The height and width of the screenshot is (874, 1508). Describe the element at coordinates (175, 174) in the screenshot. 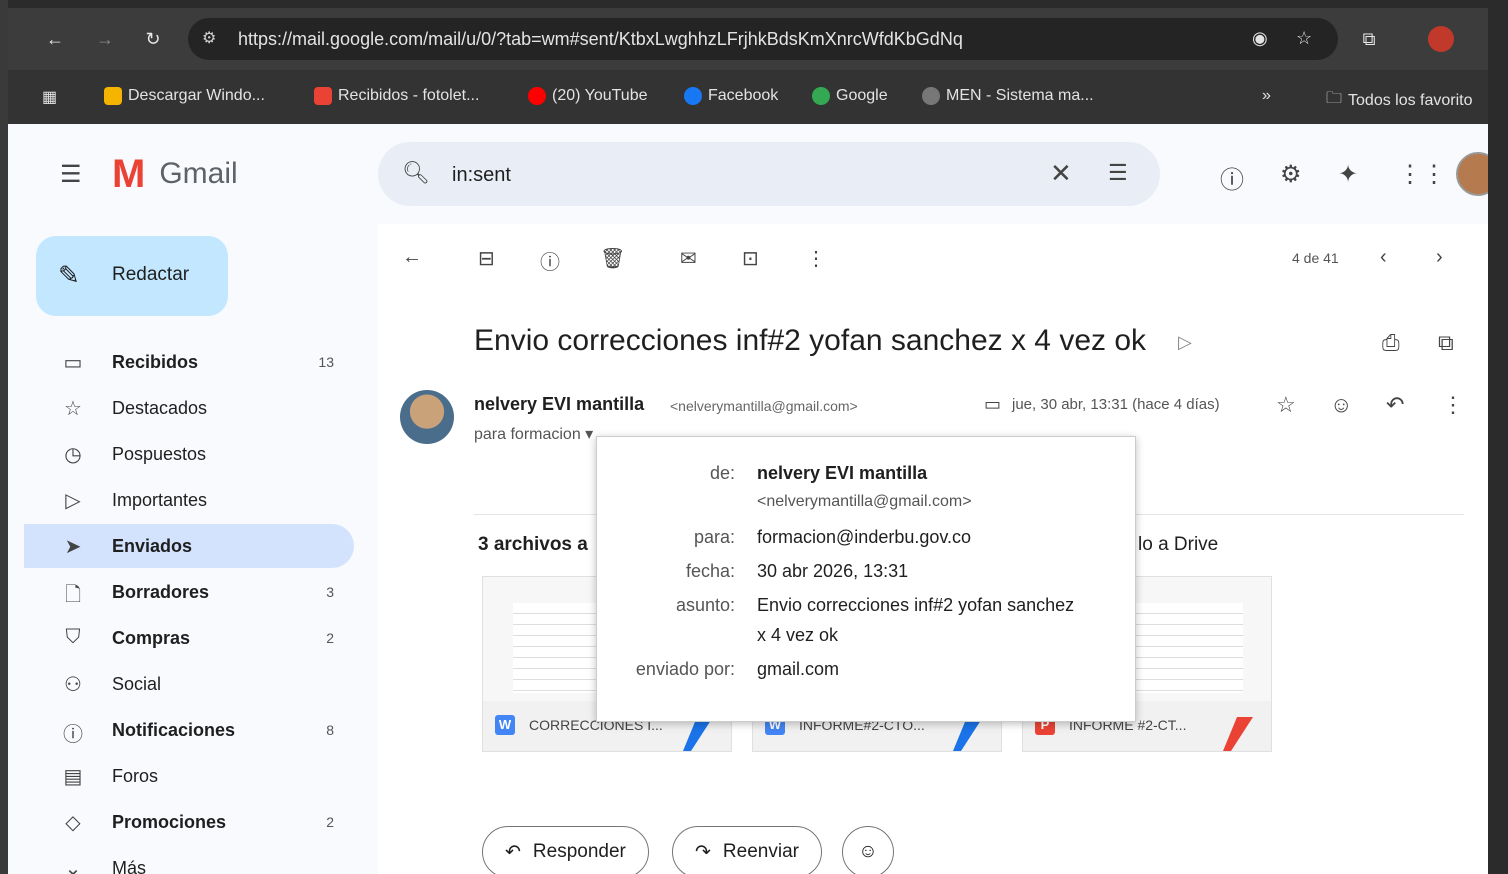

I see `gmail-logo: M Gmail` at that location.